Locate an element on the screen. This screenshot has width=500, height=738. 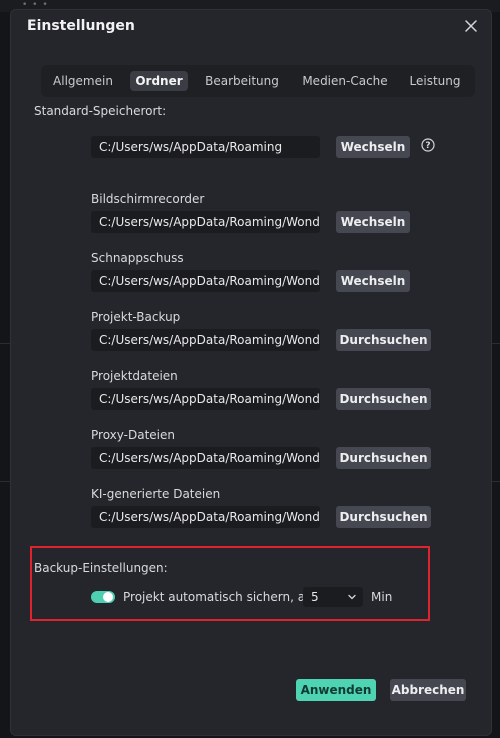
backup-interval-value: 5 is located at coordinates (315, 597).